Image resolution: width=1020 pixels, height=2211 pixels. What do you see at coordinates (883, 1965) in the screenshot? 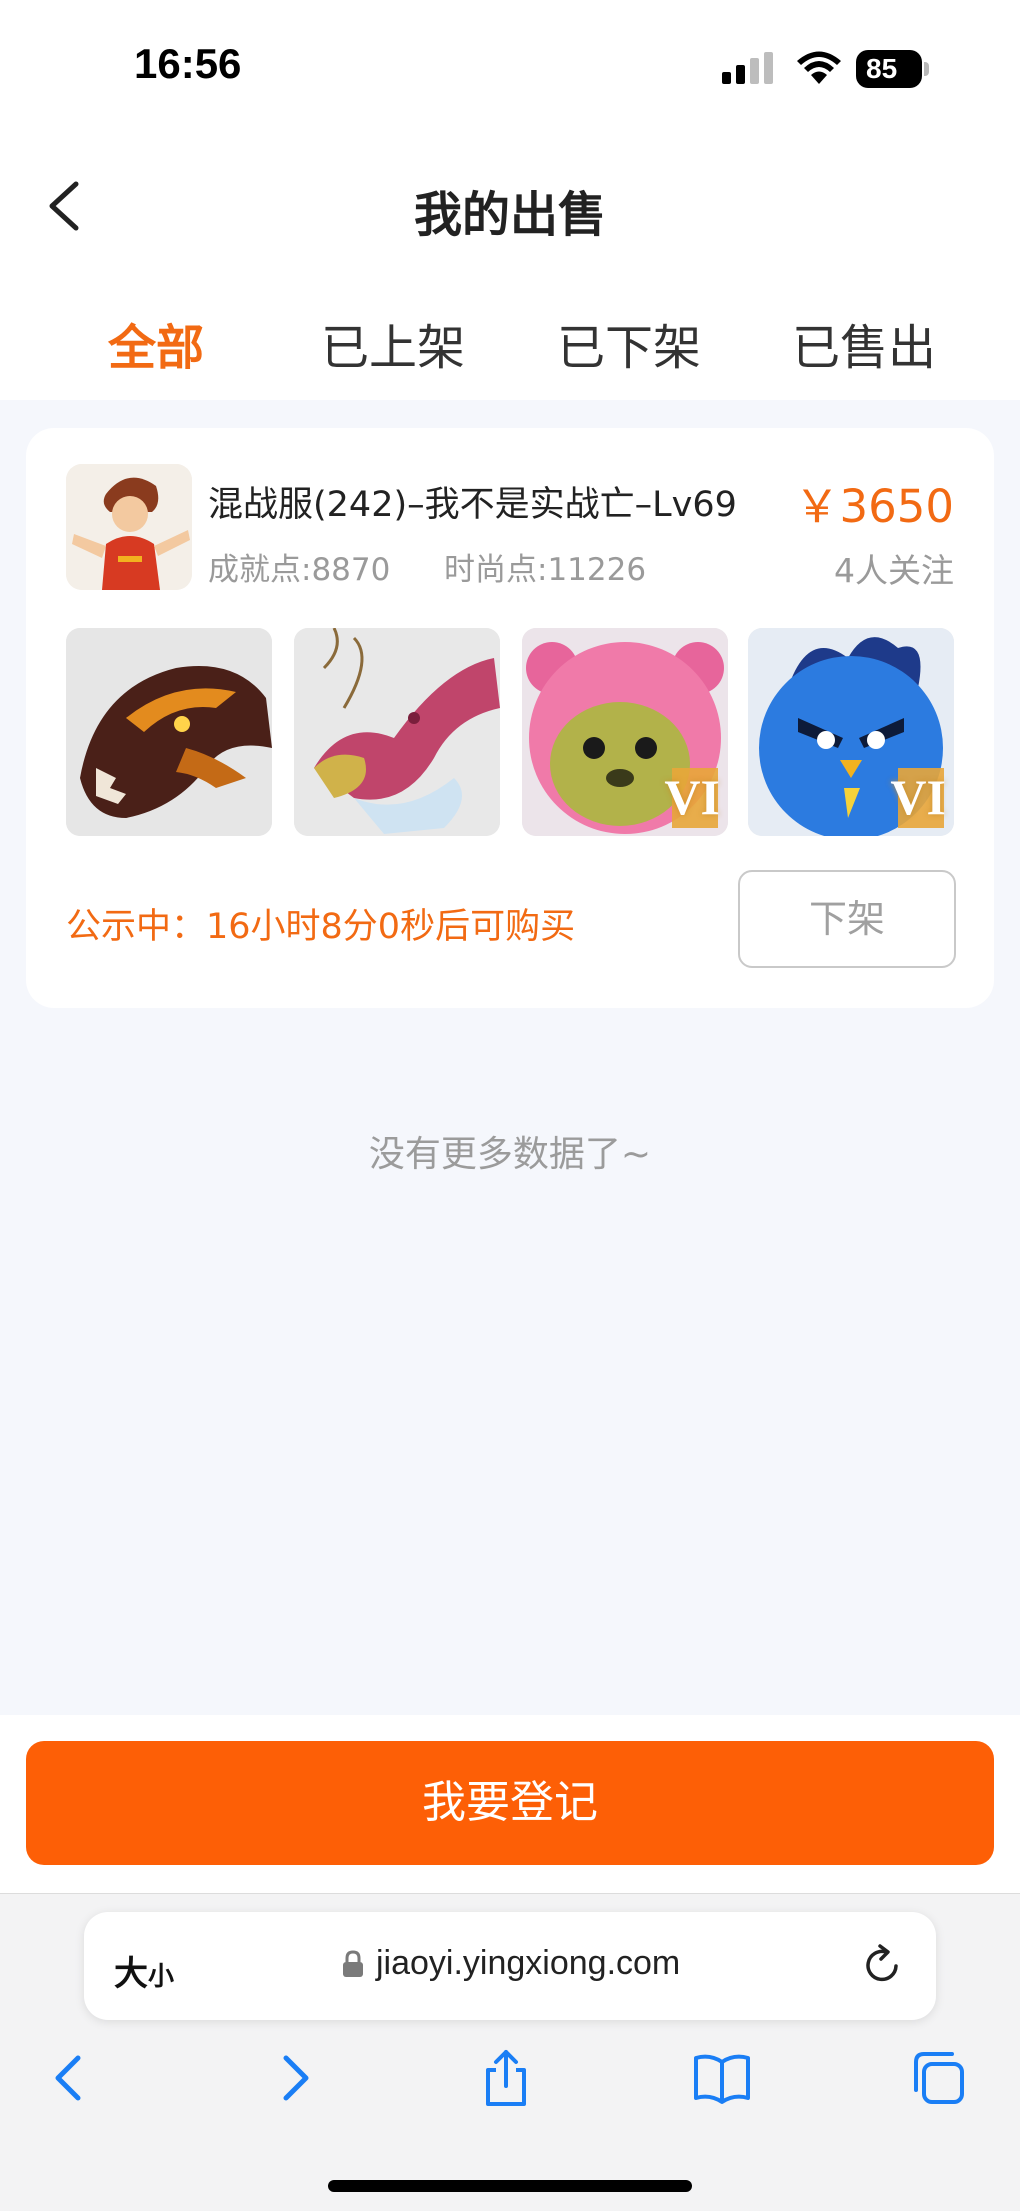
I see `reload-icon` at bounding box center [883, 1965].